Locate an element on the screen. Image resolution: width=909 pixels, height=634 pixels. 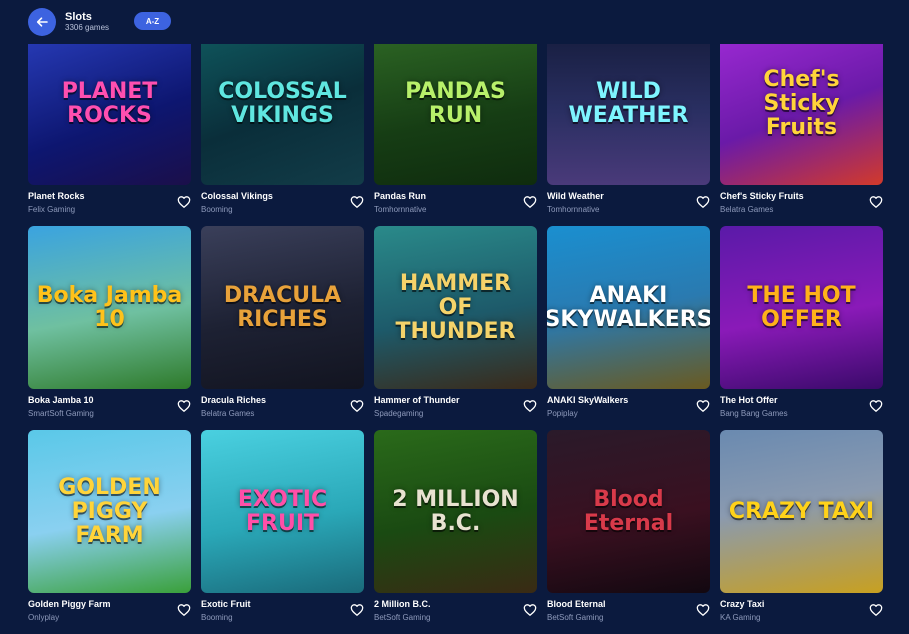
game-name: Dracula Riches is located at coordinates (266, 400).